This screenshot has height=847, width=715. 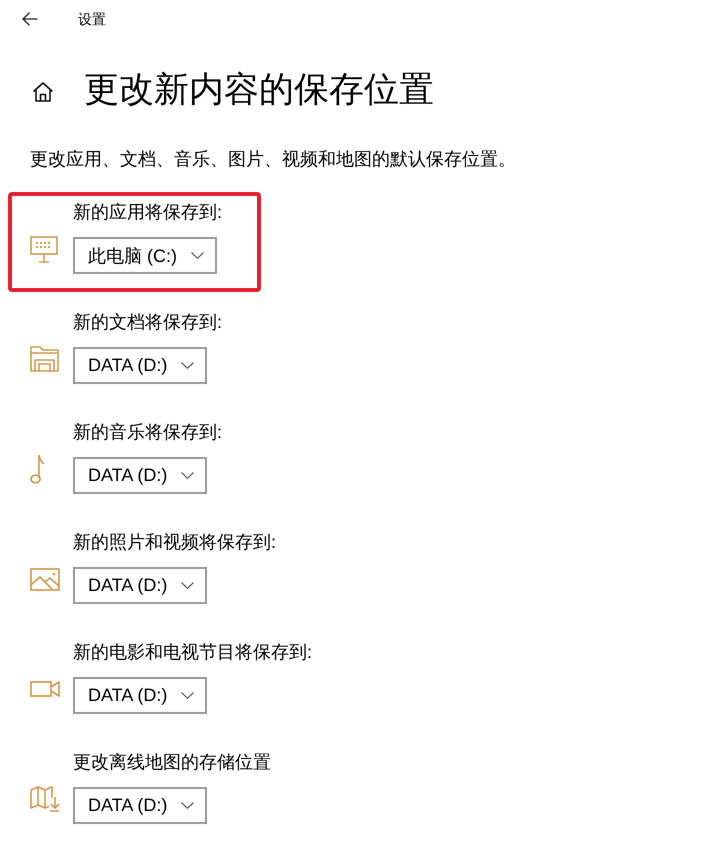 What do you see at coordinates (192, 652) in the screenshot?
I see `setting-label: 新的电影和电视节目将保存到:` at bounding box center [192, 652].